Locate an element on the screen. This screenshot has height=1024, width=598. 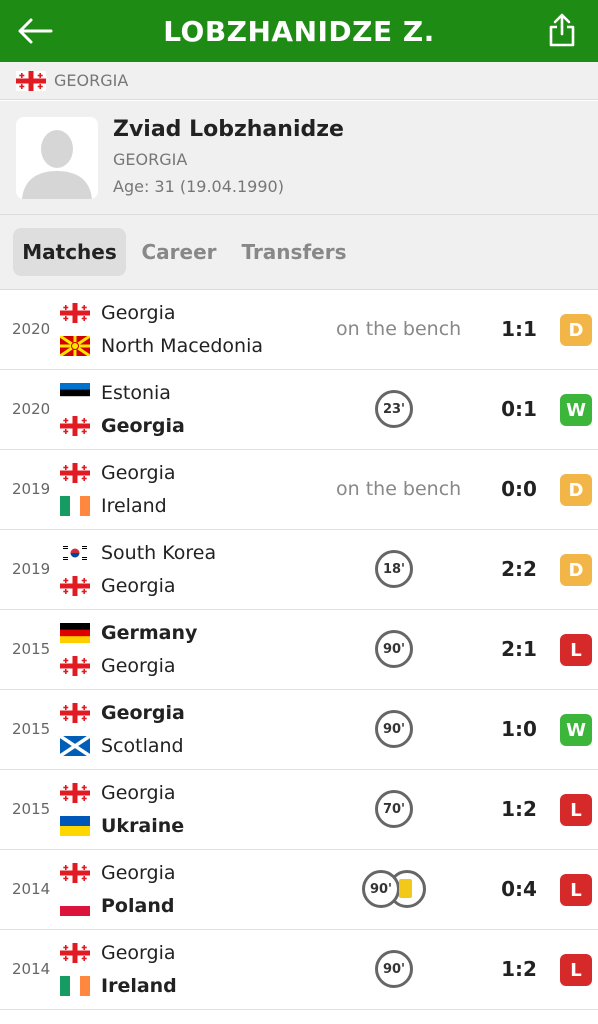
tab-matches: Matches is located at coordinates (69, 252).